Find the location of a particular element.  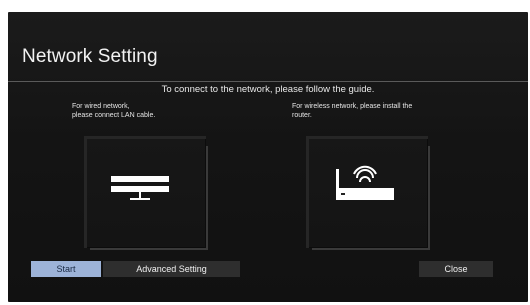

wireless-router-icon is located at coordinates (365, 182).